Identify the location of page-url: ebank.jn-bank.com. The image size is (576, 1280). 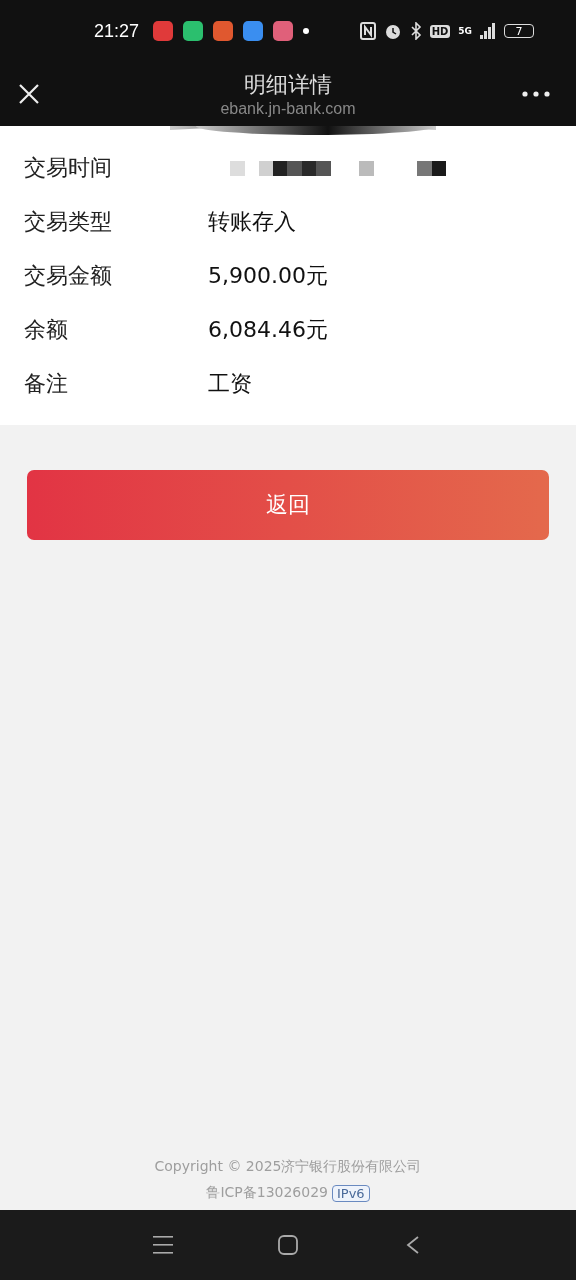
(288, 109).